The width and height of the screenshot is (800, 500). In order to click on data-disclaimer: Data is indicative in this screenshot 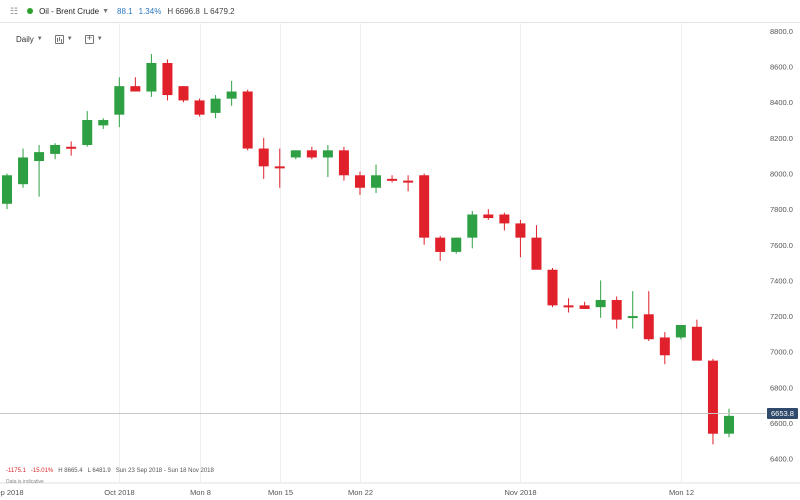, I will do `click(25, 482)`.